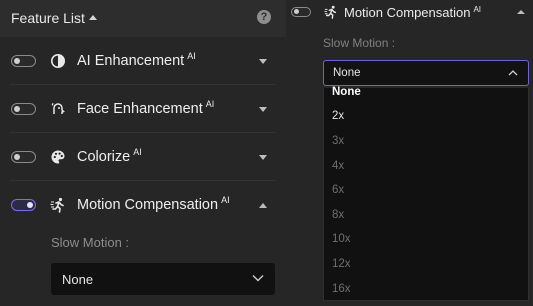 The image size is (533, 306). I want to click on dropdown-option-none: None, so click(346, 92).